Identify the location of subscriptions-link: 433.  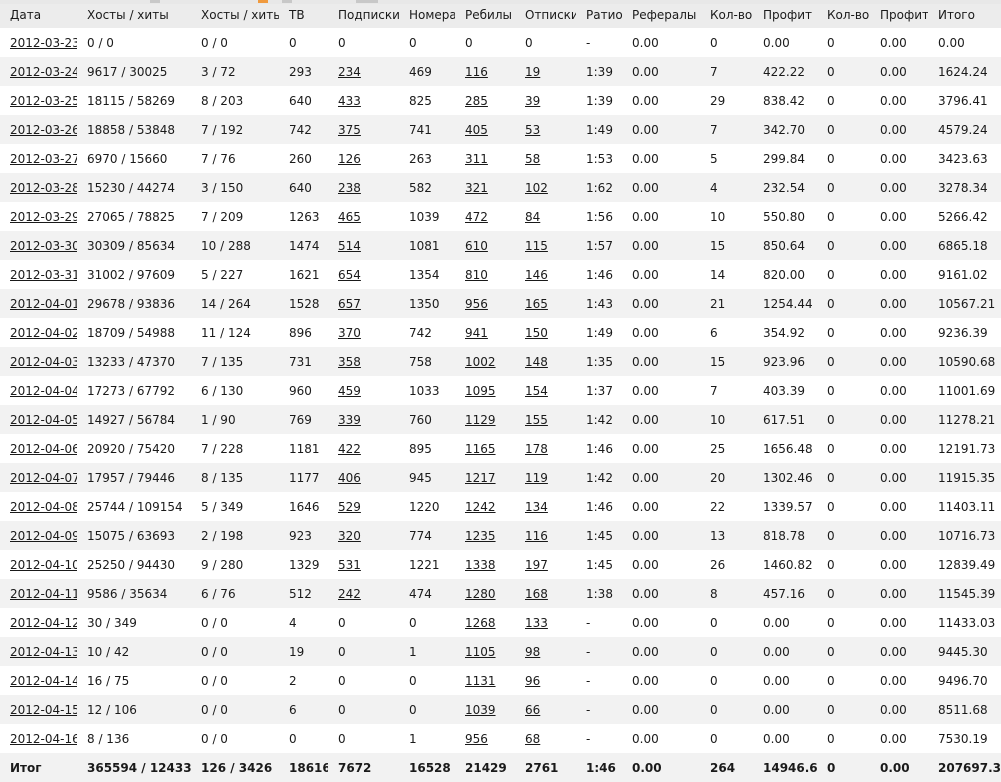
(349, 101).